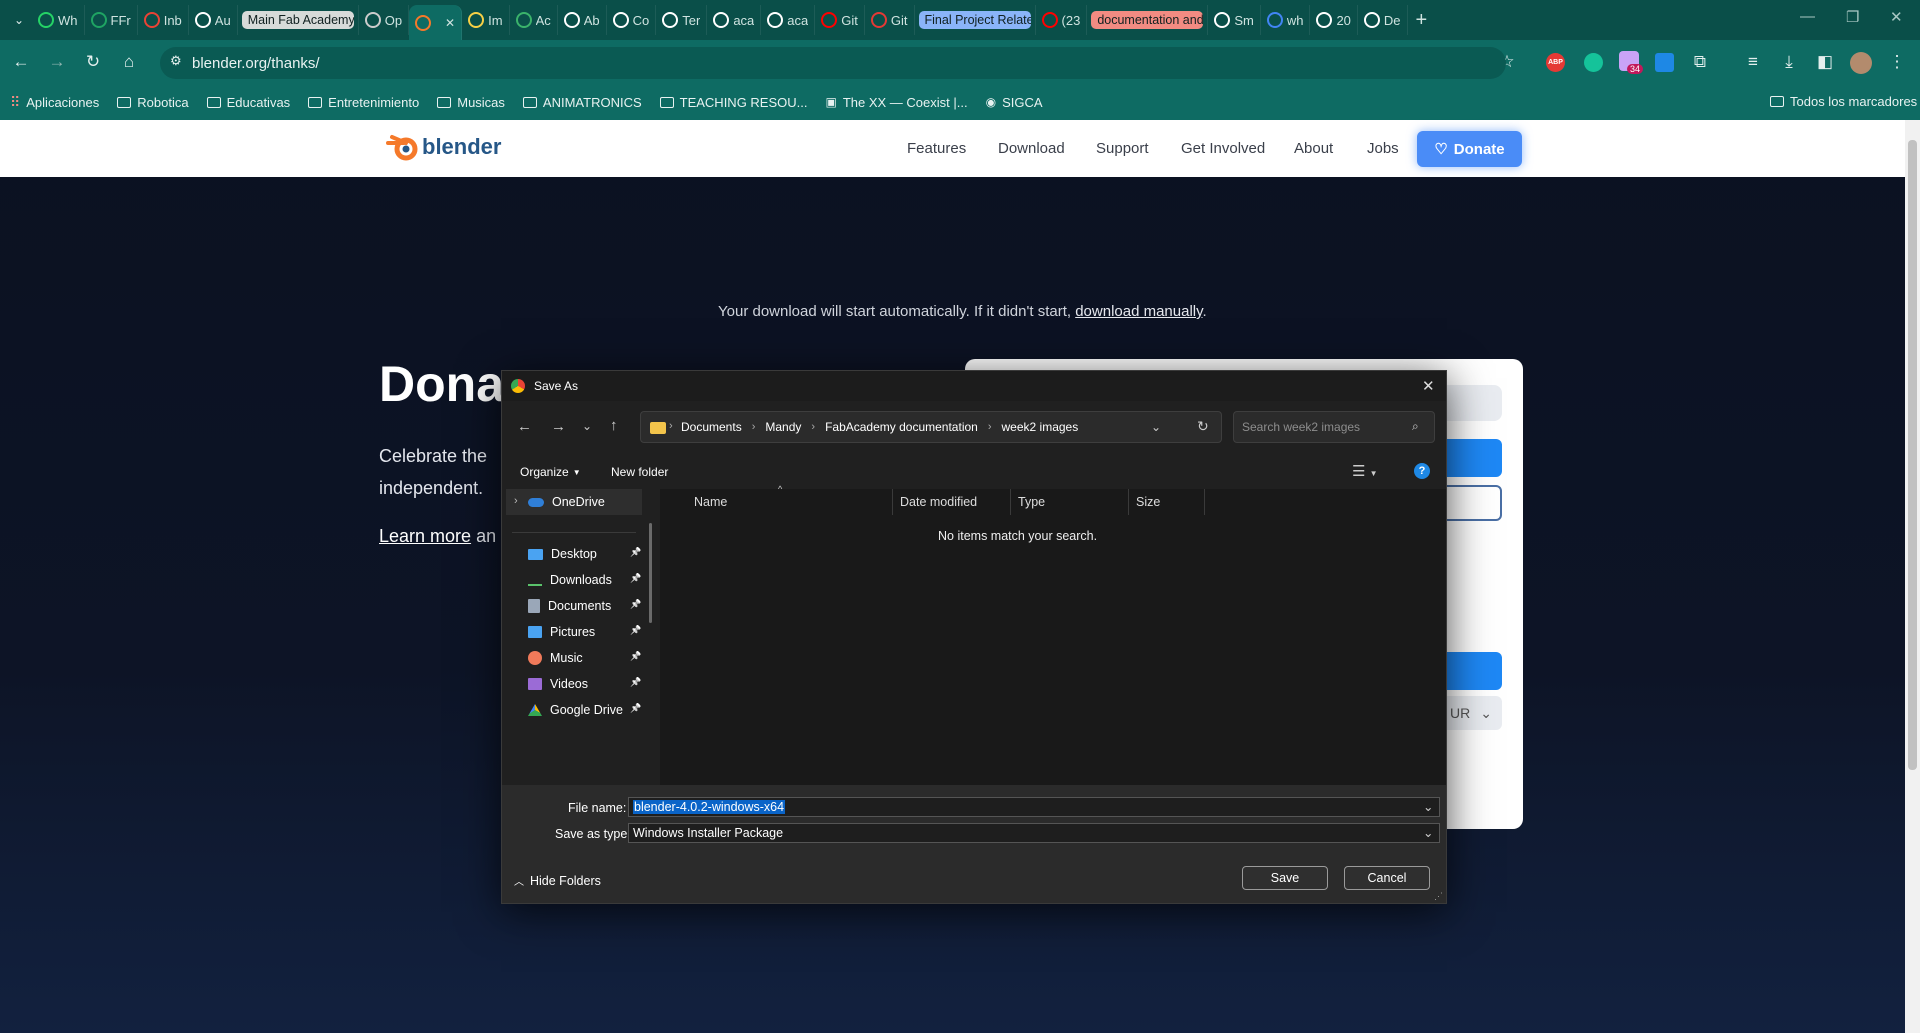 The image size is (1920, 1033). What do you see at coordinates (1422, 20) in the screenshot?
I see `new-tab-button: +` at bounding box center [1422, 20].